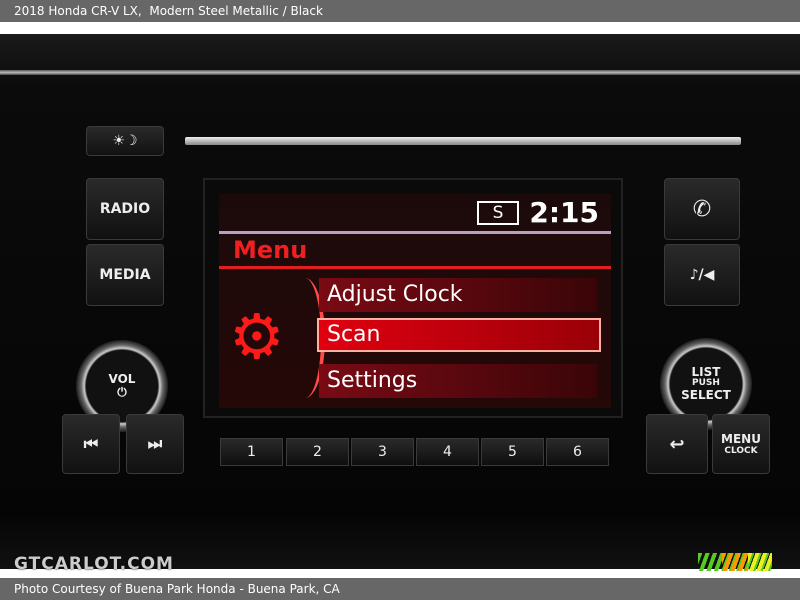 This screenshot has height=600, width=800. What do you see at coordinates (125, 141) in the screenshot?
I see `brightness-button: ☀☽` at bounding box center [125, 141].